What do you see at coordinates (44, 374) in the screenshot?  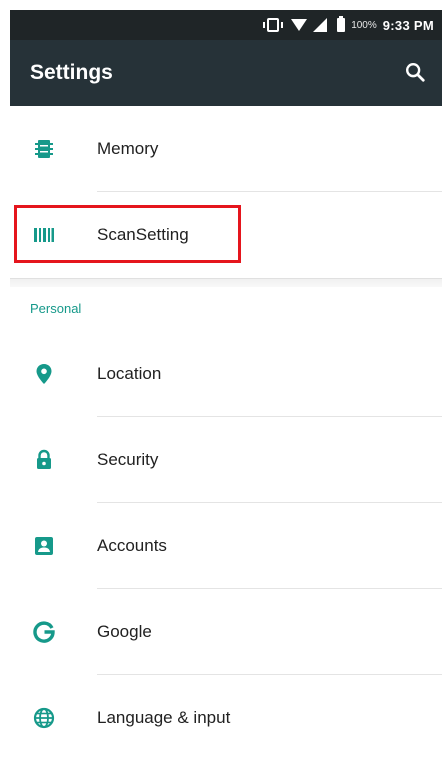 I see `location-pin-icon` at bounding box center [44, 374].